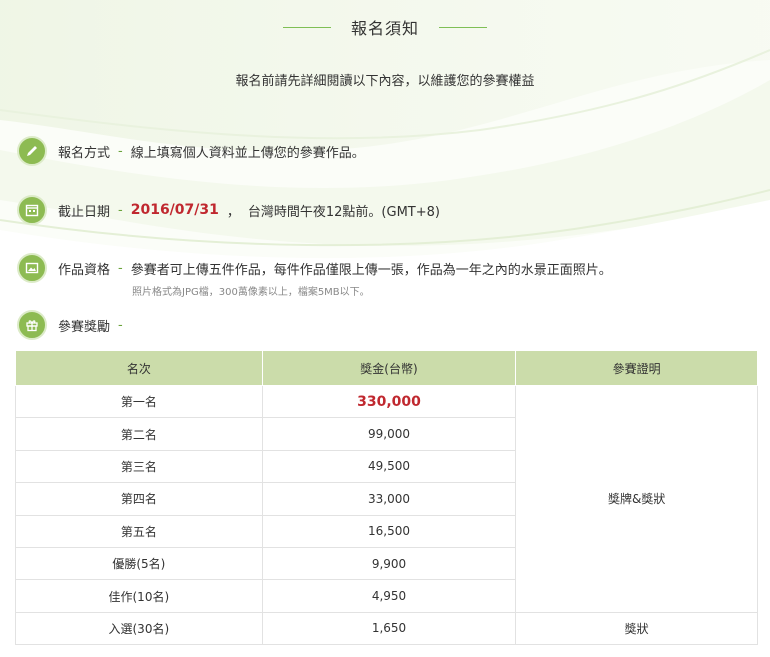 This screenshot has height=657, width=770. I want to click on row-deadline: 截止日期 - 2016/07/31 ， 台灣時間午夜12點前。(GMT+8), so click(228, 210).